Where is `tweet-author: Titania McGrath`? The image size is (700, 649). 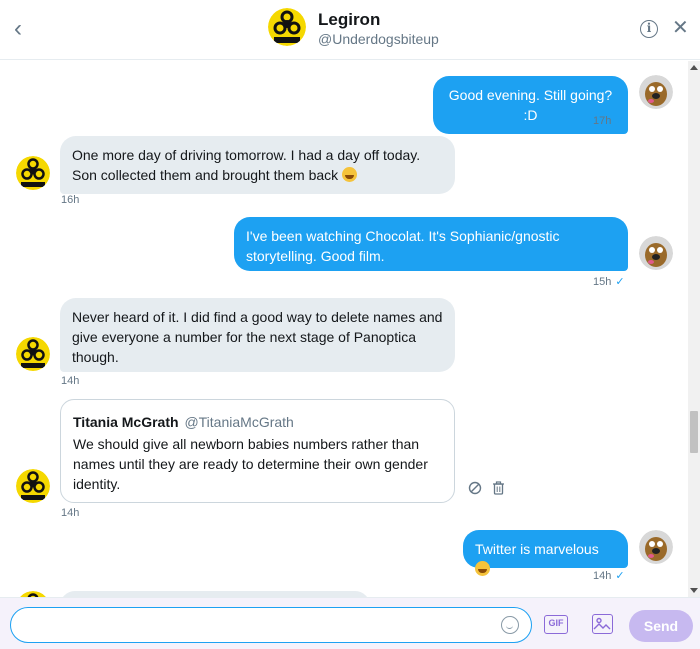
tweet-author: Titania McGrath is located at coordinates (126, 422).